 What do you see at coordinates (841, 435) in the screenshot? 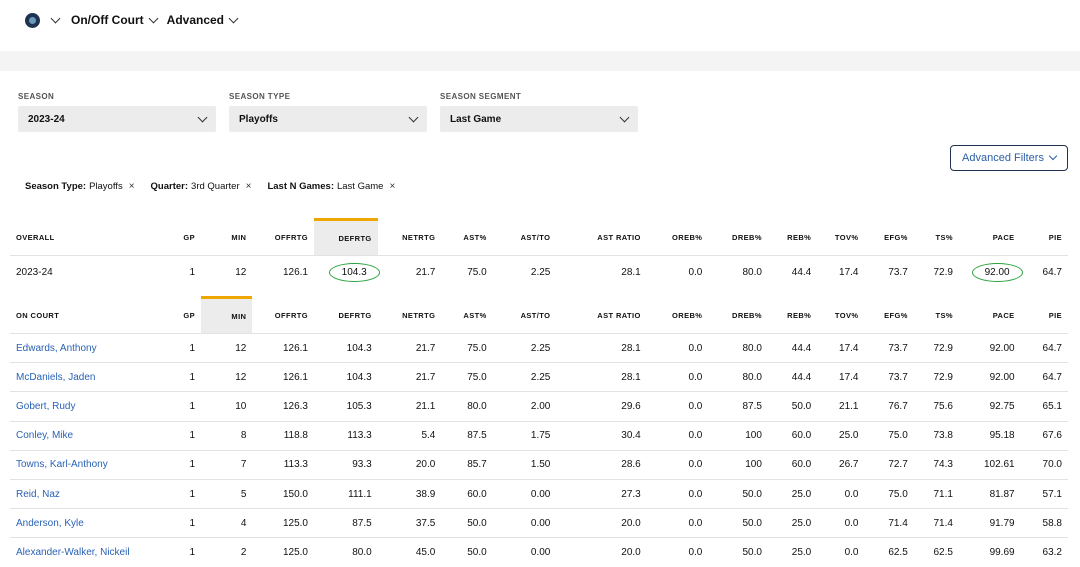
I see `stat-cell: 25.0` at bounding box center [841, 435].